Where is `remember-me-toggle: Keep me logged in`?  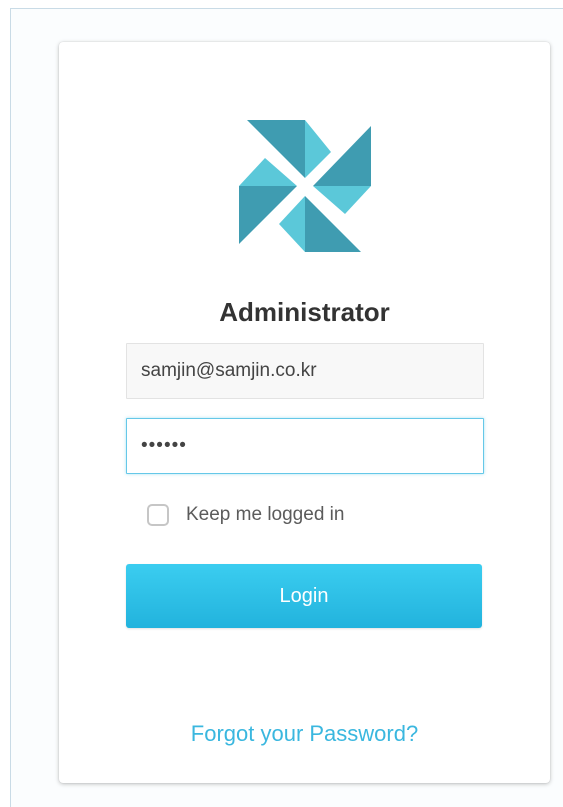 remember-me-toggle: Keep me logged in is located at coordinates (245, 515).